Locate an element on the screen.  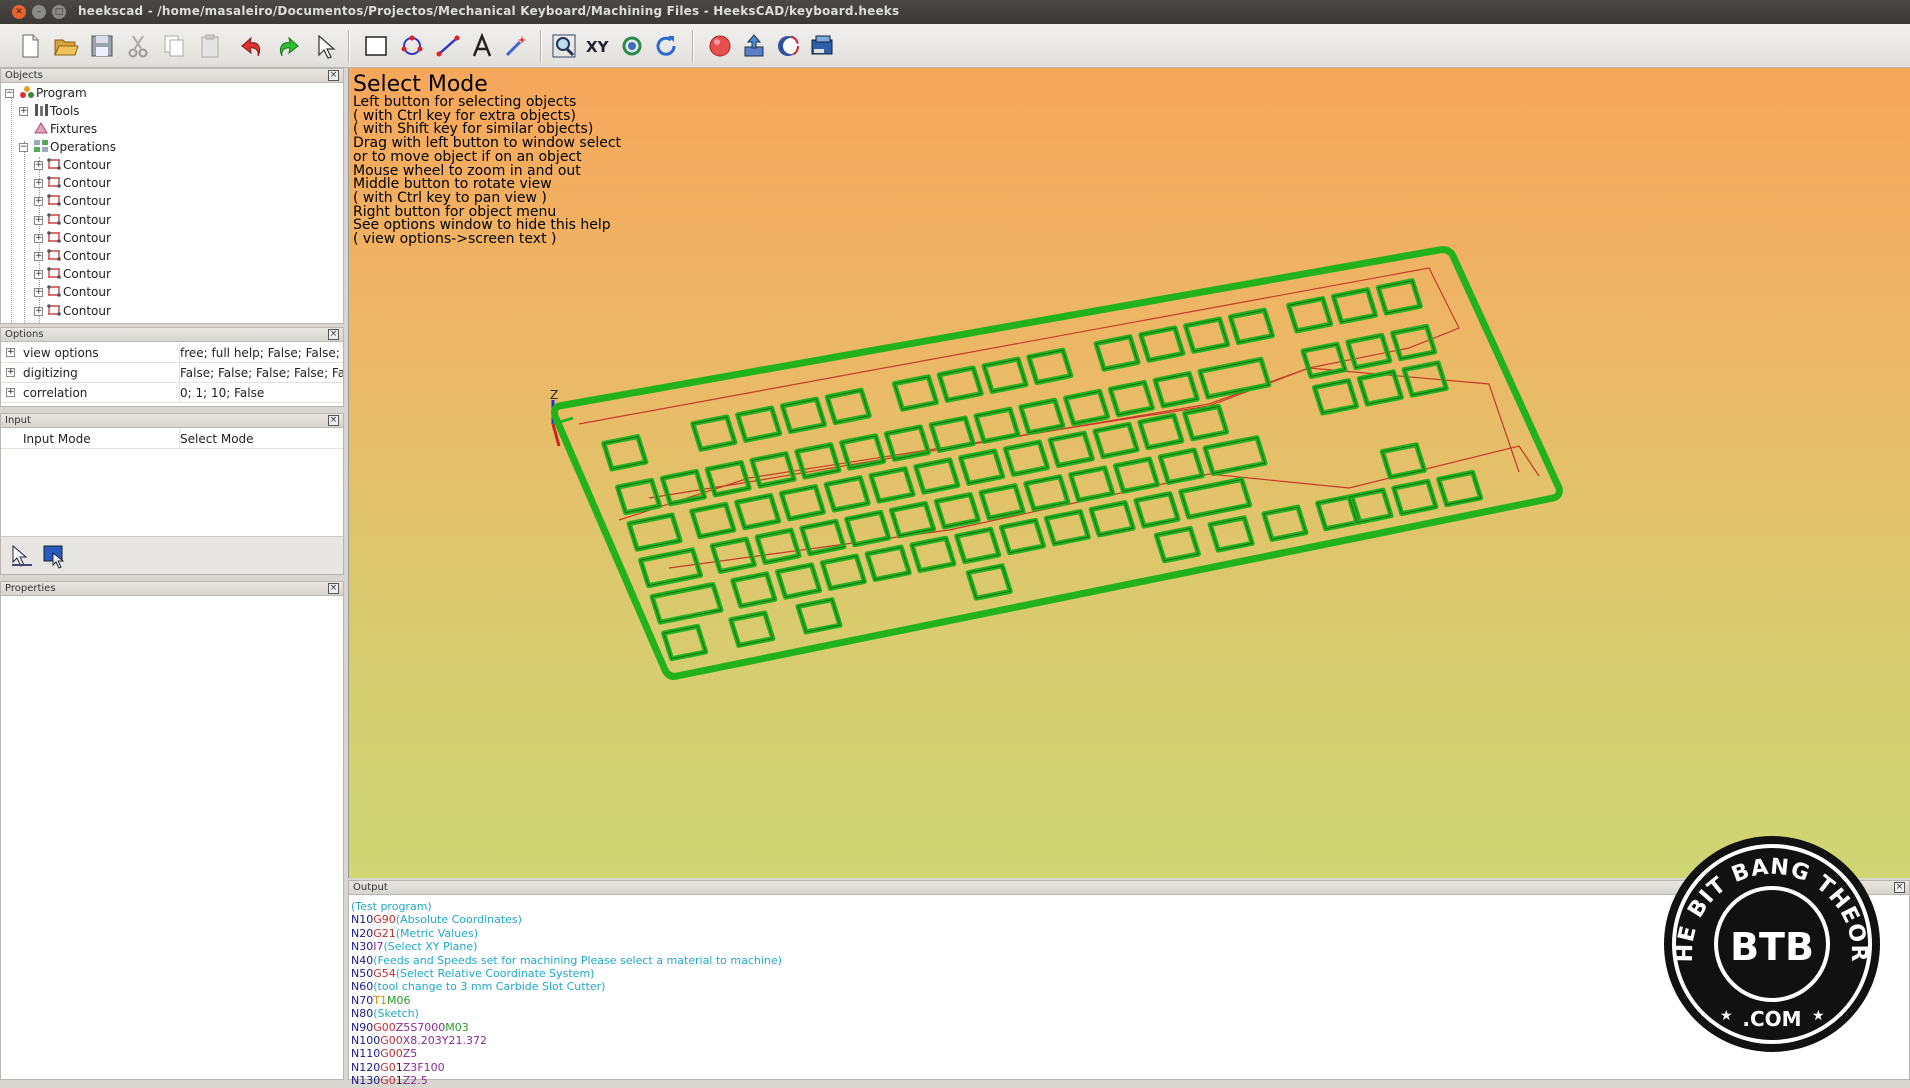
window-minimize-button: – is located at coordinates (39, 12).